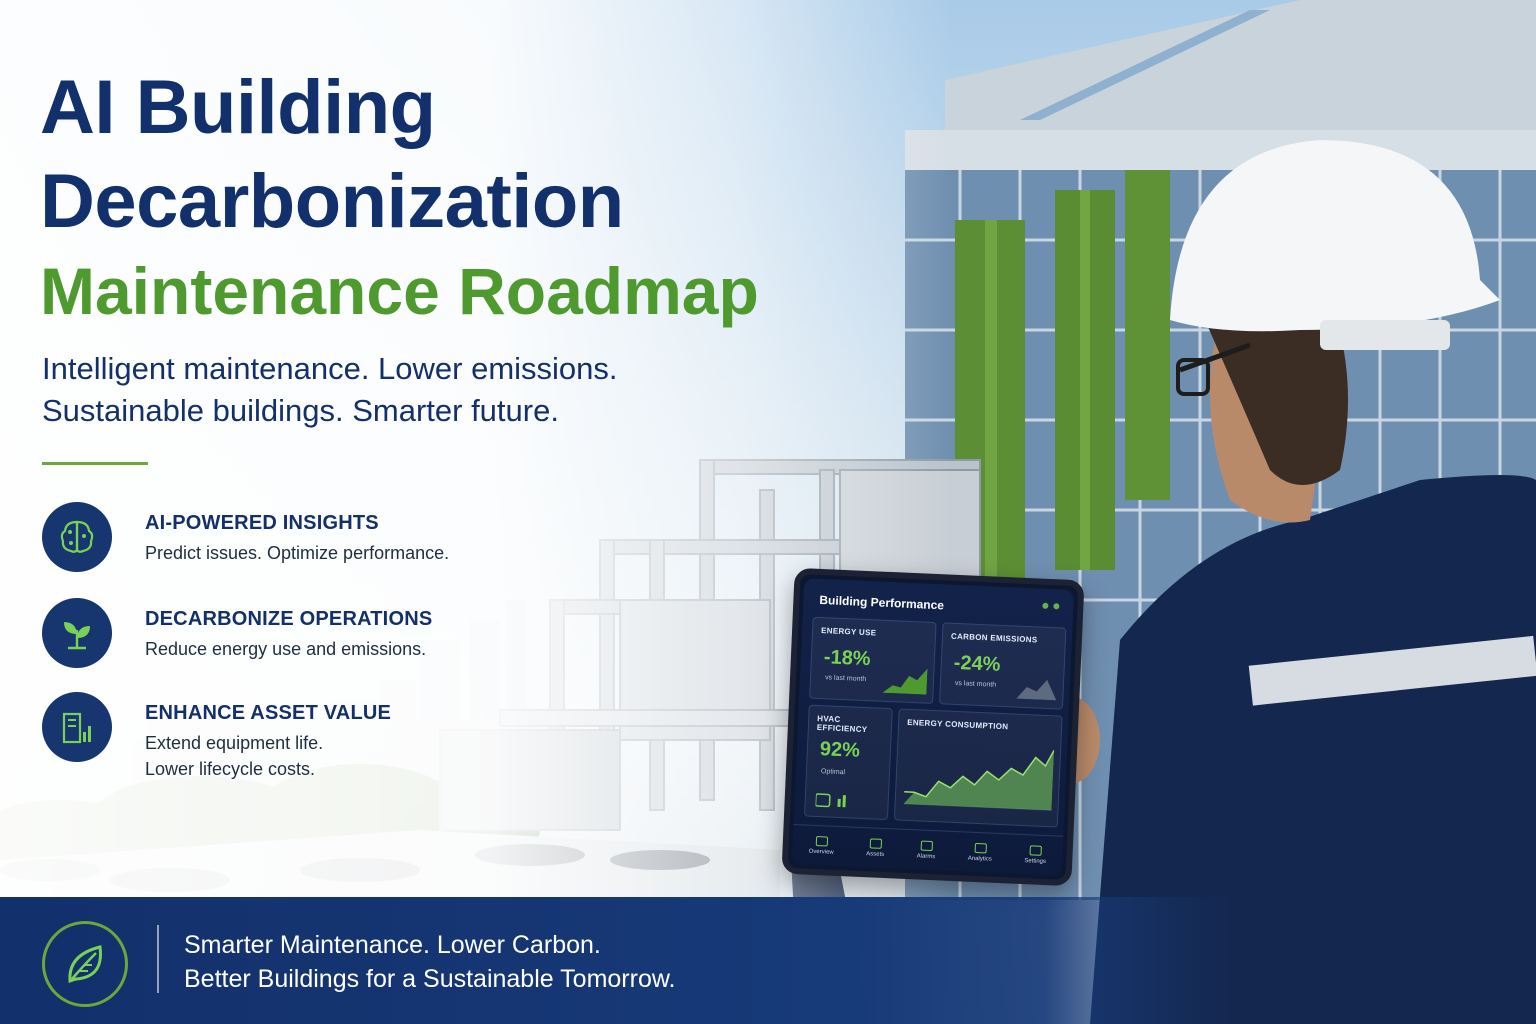  Describe the element at coordinates (1051, 606) in the screenshot. I see `status-icons` at that location.